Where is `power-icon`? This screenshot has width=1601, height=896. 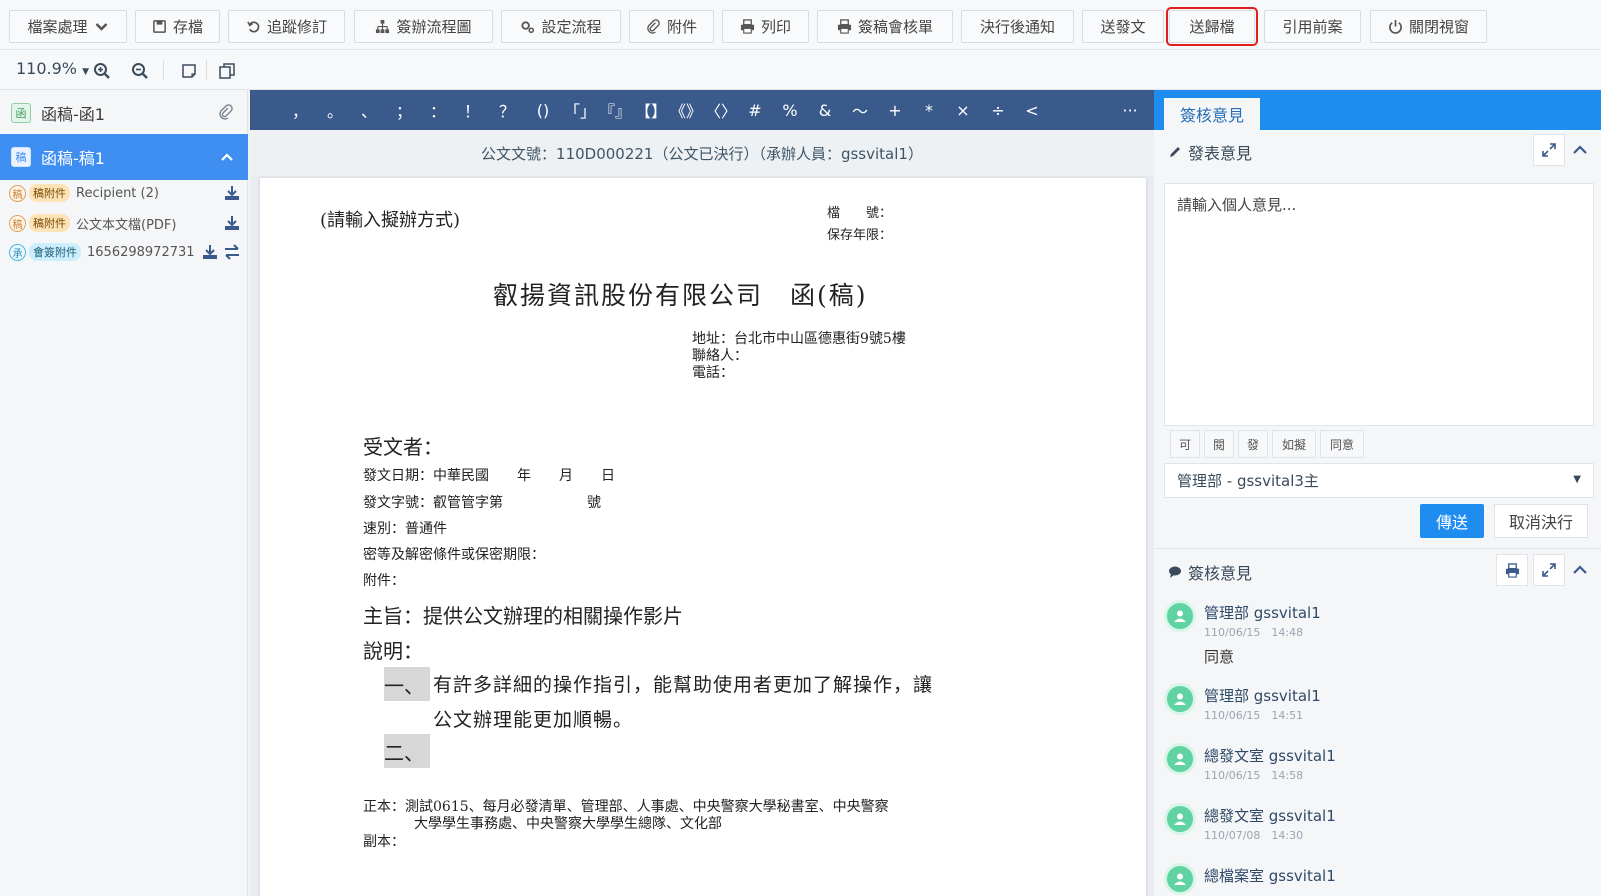
power-icon is located at coordinates (1395, 26).